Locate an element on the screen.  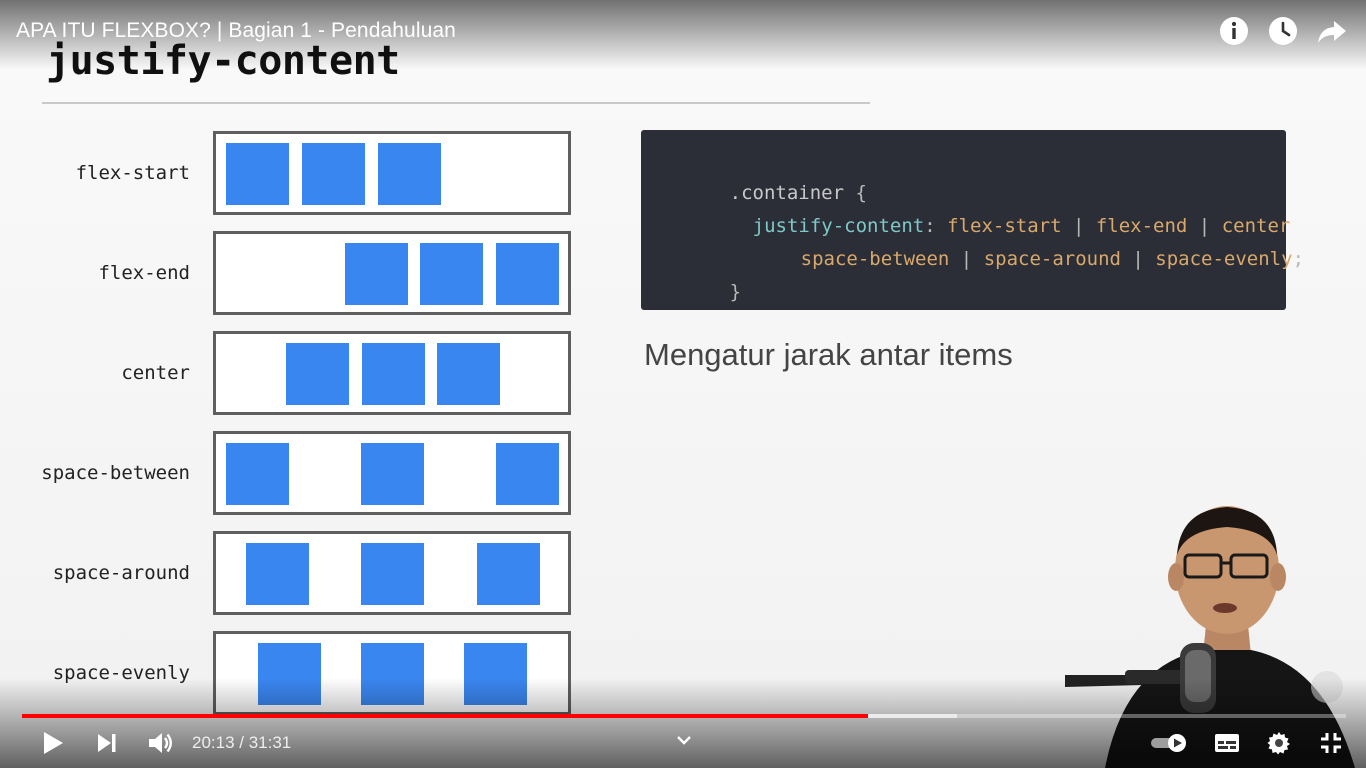
demo-label: flex-start is located at coordinates (132, 173).